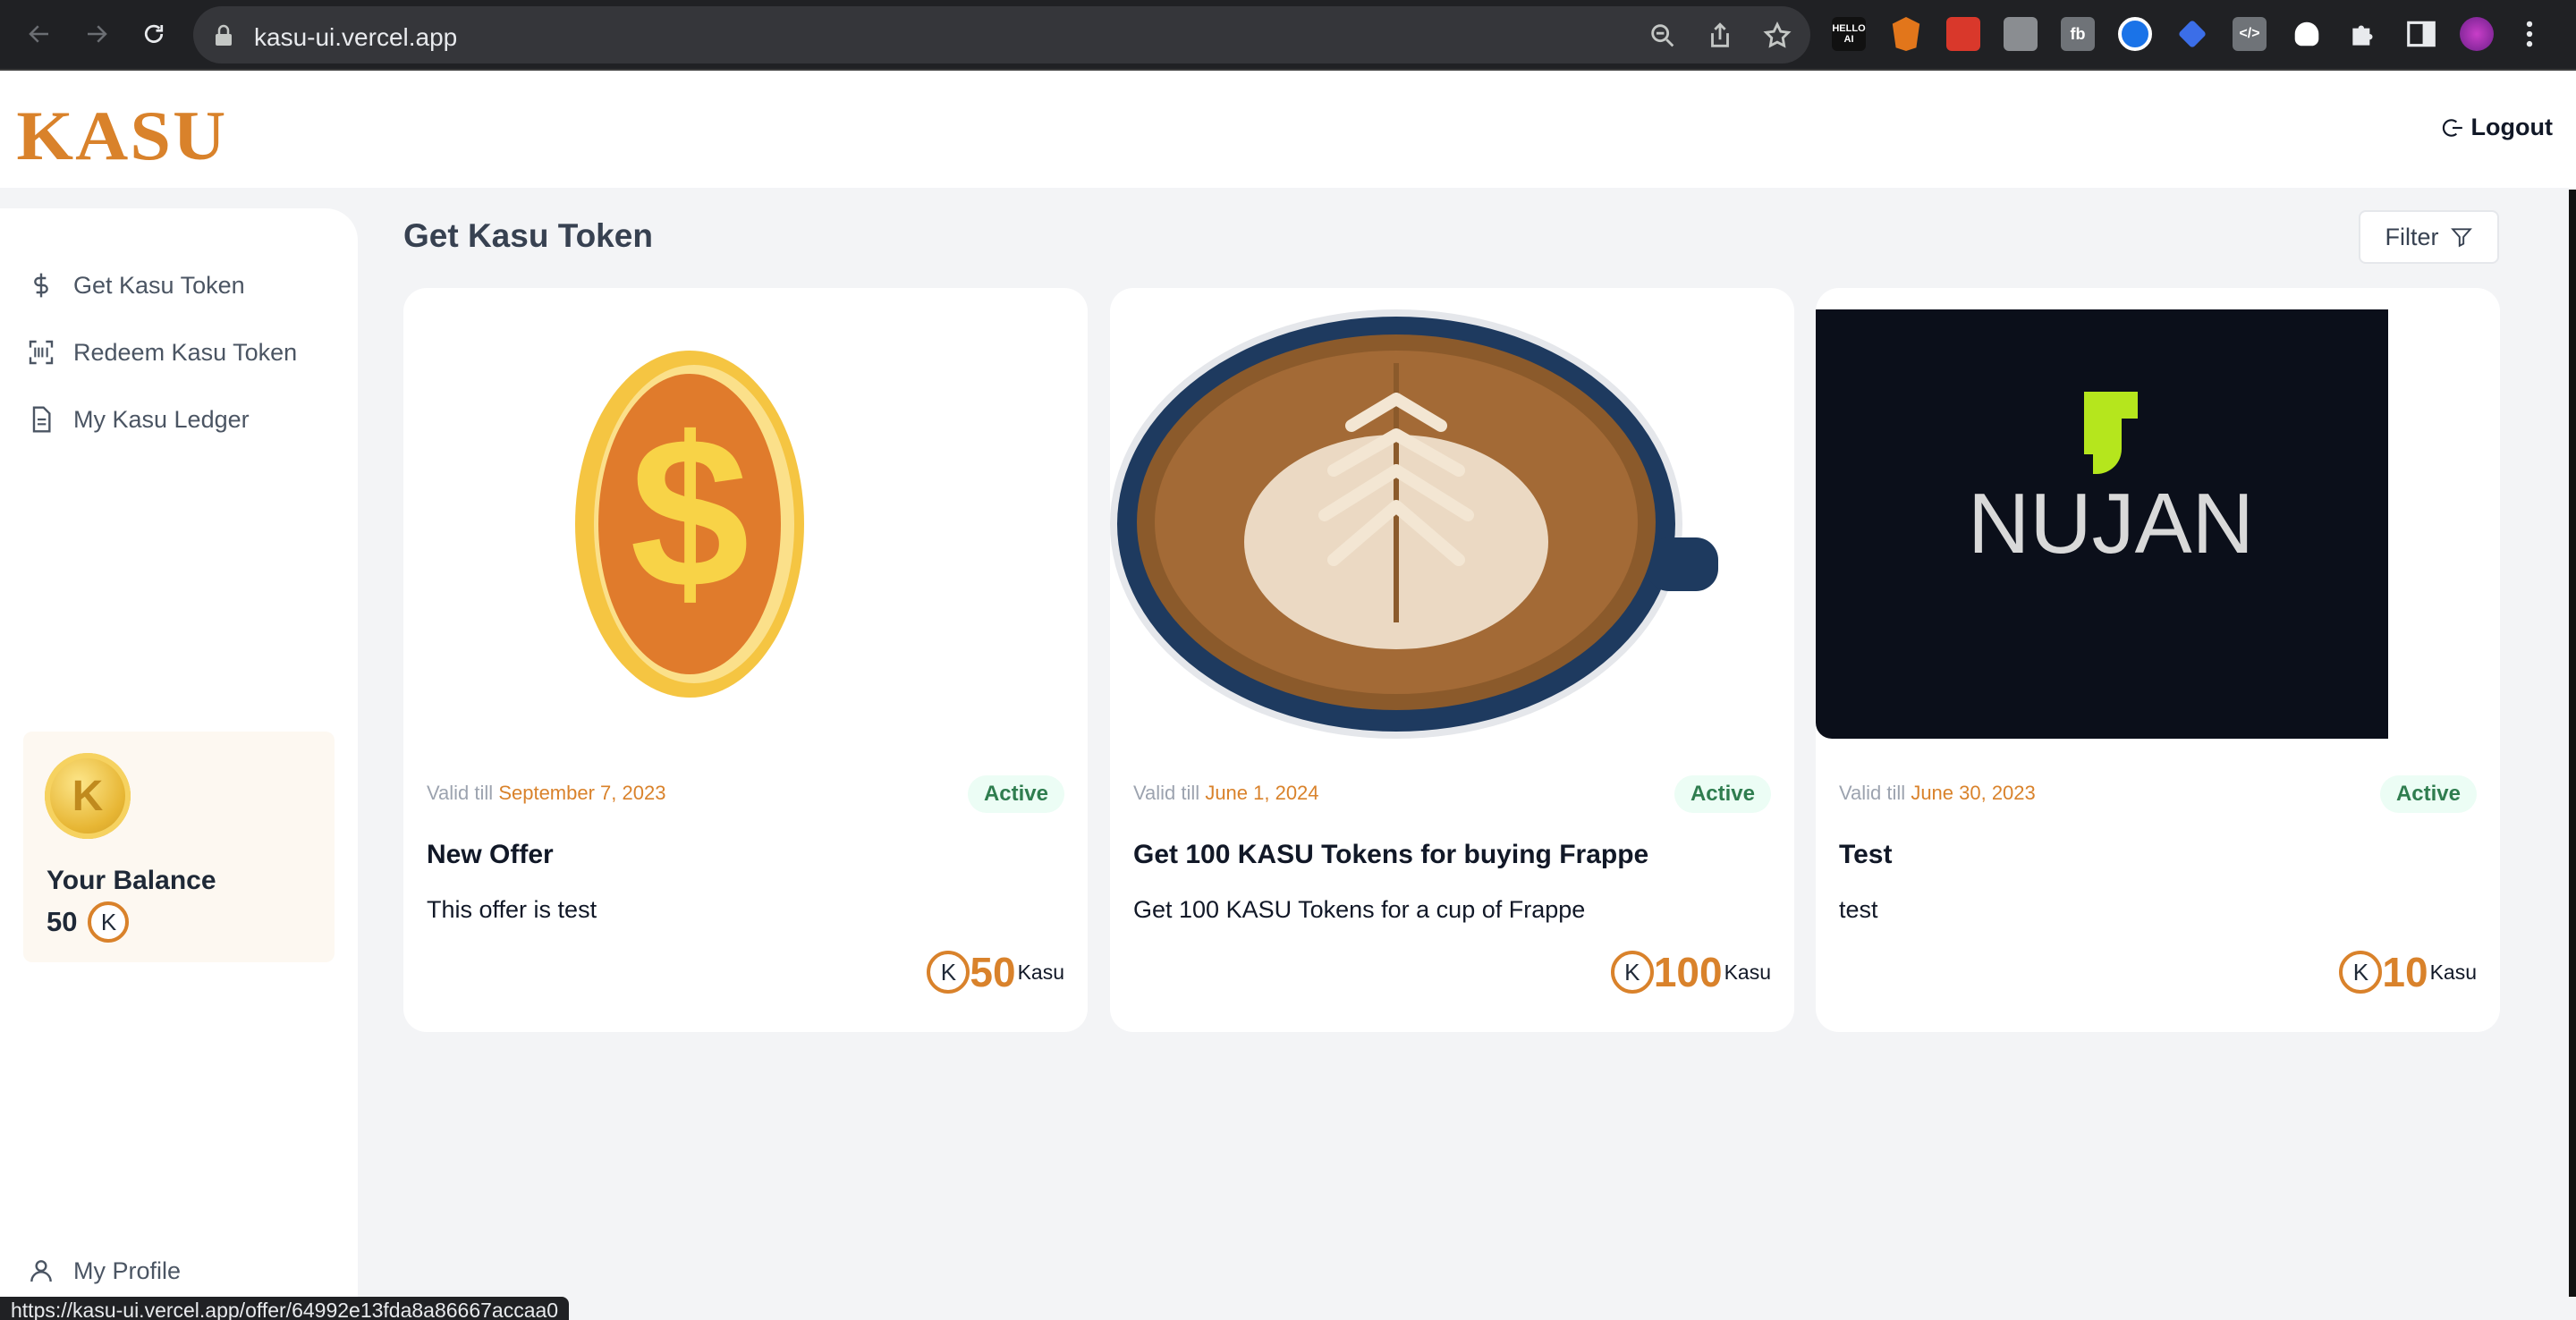 The width and height of the screenshot is (2576, 1320). I want to click on zoom-icon, so click(1663, 36).